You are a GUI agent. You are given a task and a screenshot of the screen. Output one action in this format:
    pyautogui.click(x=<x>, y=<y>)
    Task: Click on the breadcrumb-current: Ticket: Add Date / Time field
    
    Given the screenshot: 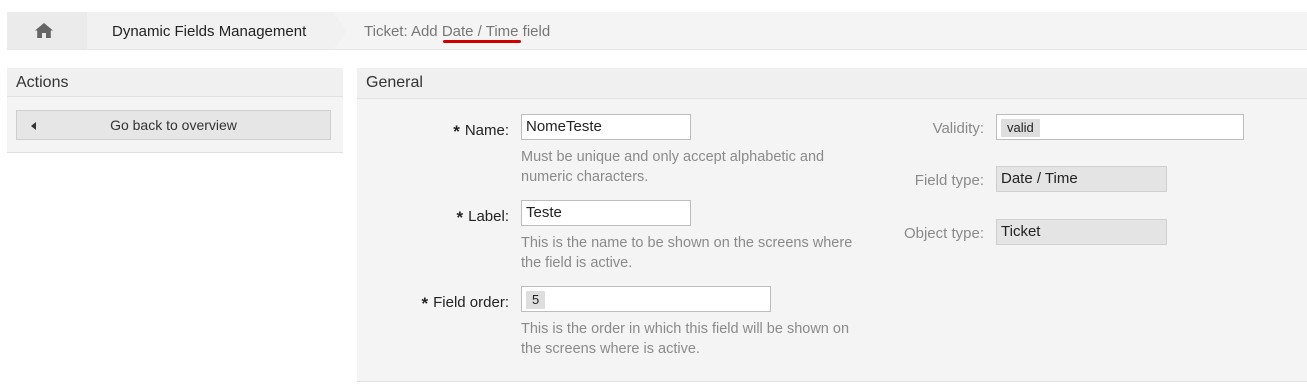 What is the action you would take?
    pyautogui.click(x=457, y=31)
    